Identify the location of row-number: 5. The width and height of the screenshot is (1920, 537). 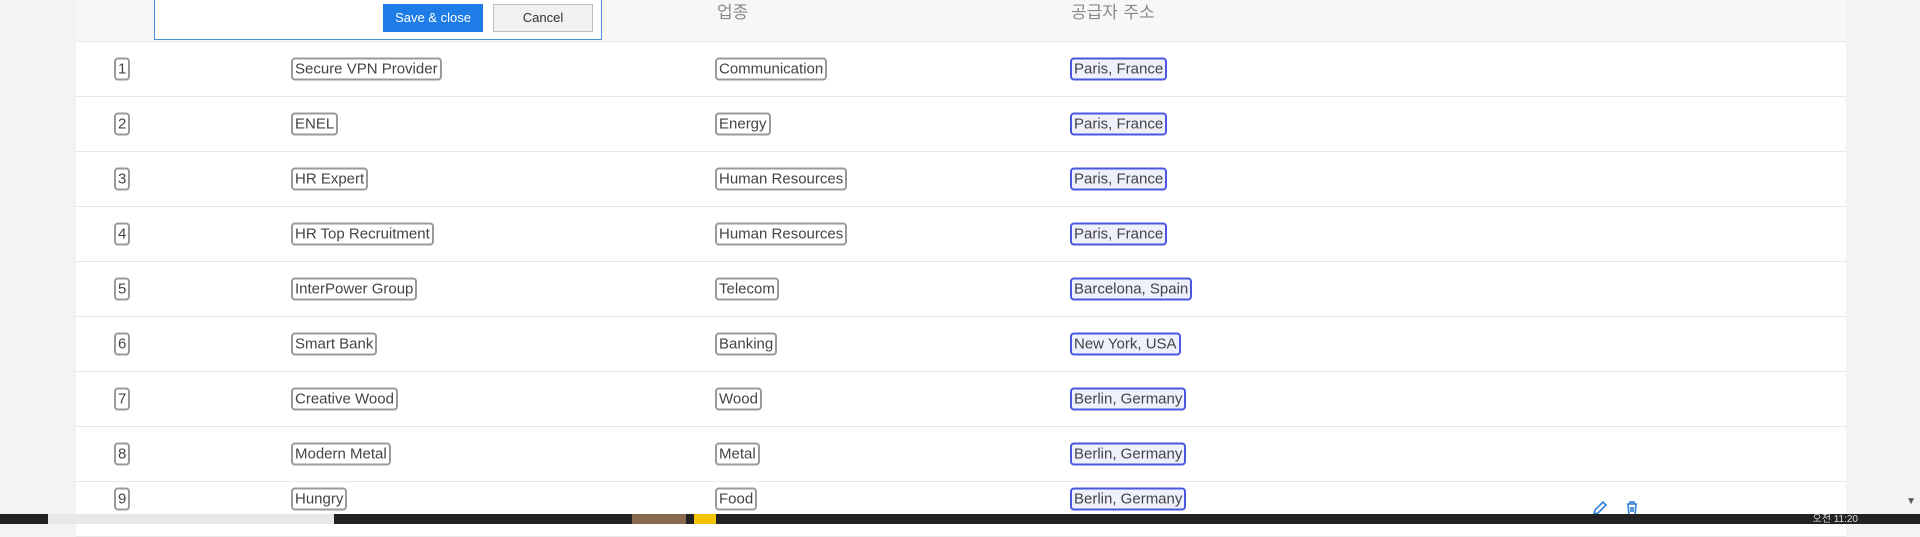
(122, 289).